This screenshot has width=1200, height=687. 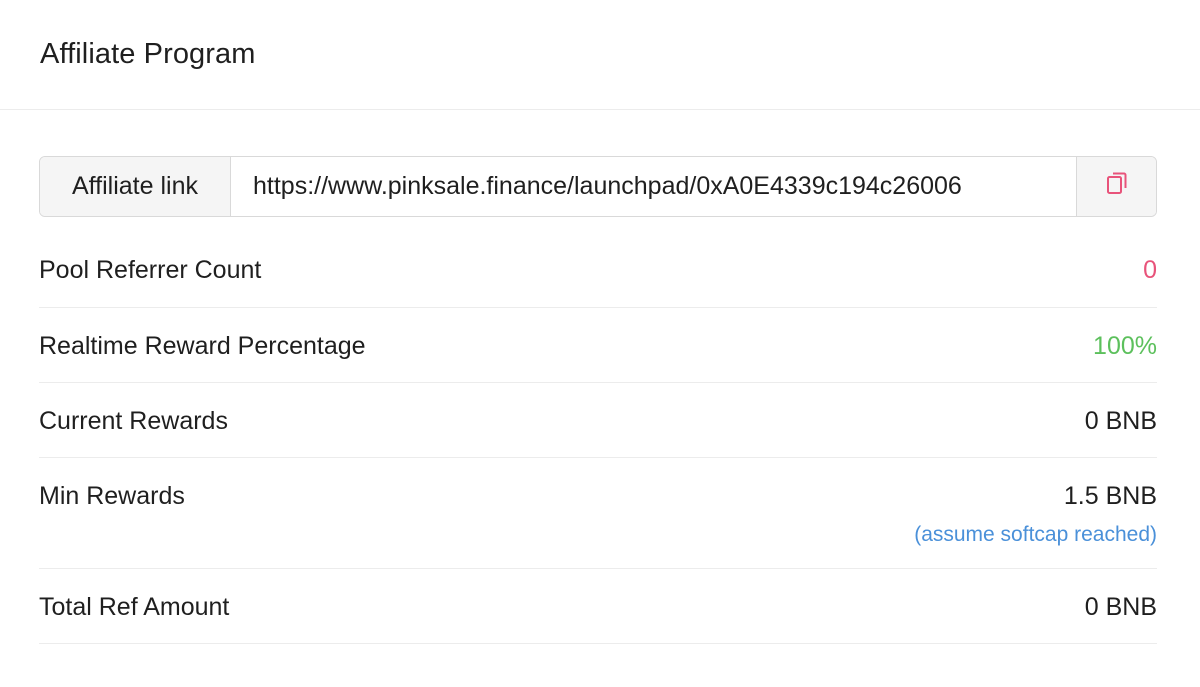 I want to click on row-current-rewards: Current Rewards 0 BNB, so click(x=598, y=420).